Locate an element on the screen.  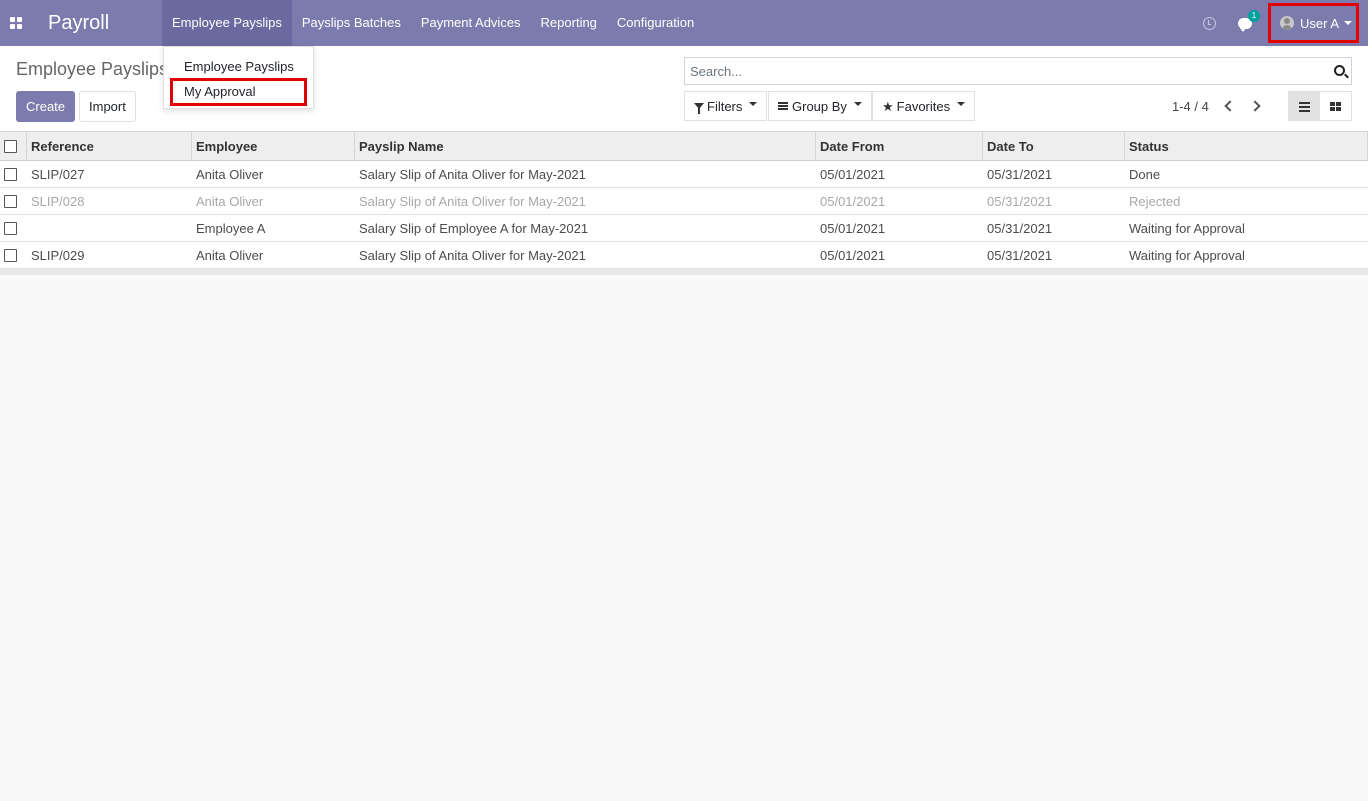
column-header-status: Status is located at coordinates (1246, 146).